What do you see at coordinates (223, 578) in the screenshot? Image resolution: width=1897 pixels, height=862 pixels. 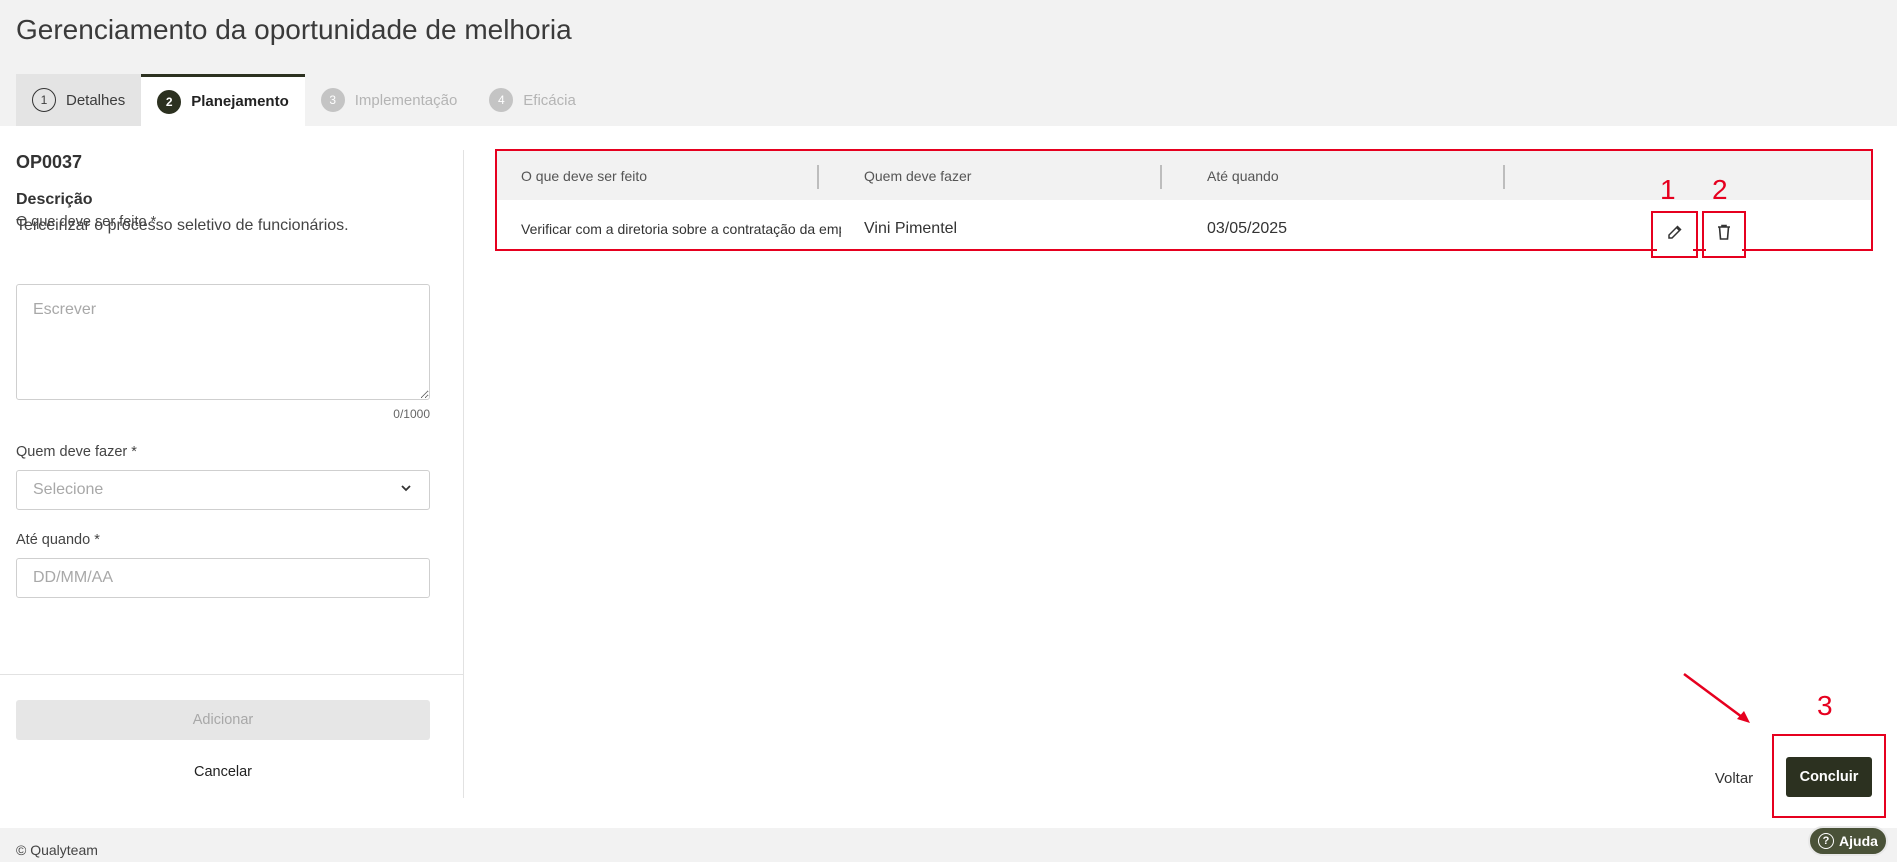 I see `date-input` at bounding box center [223, 578].